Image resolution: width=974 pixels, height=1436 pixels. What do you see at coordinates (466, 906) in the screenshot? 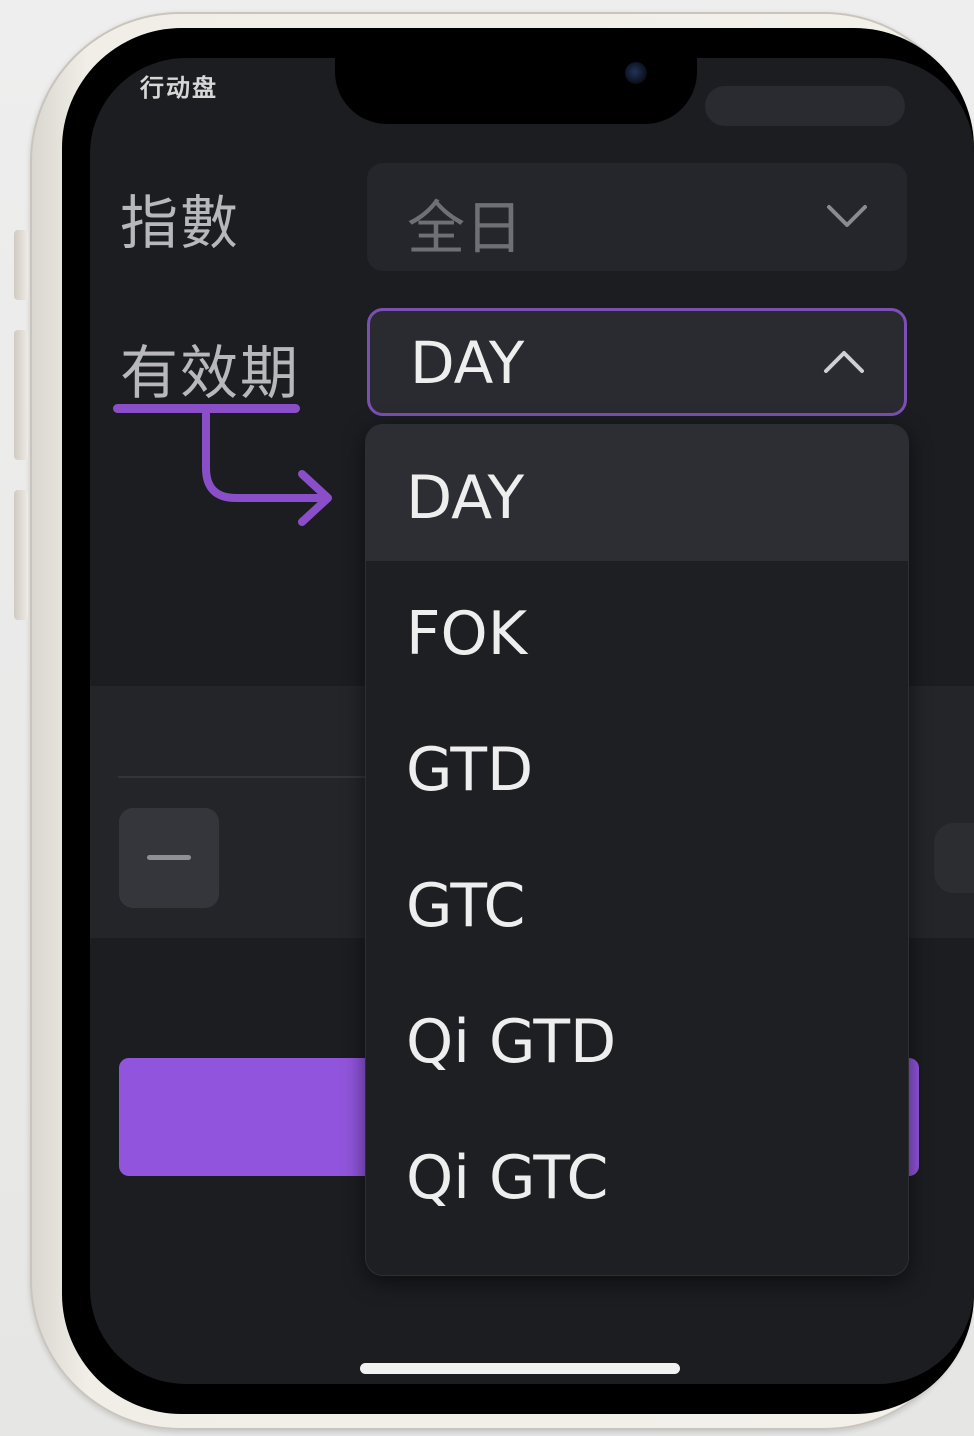
I see `option-label: GTC` at bounding box center [466, 906].